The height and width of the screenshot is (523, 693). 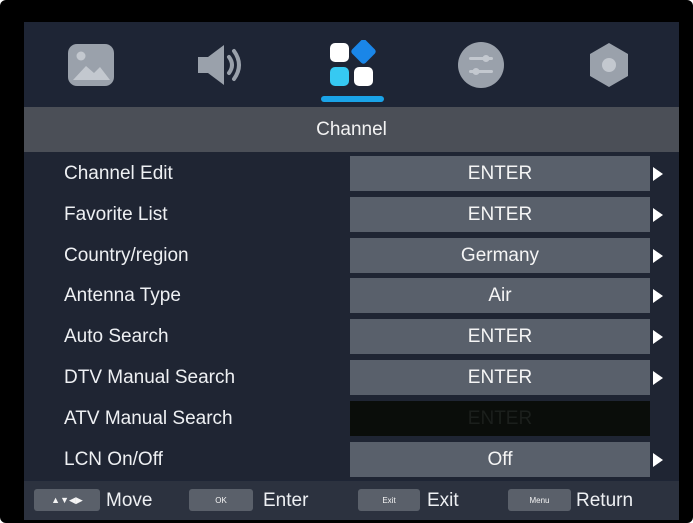 I want to click on channel-icon, so click(x=352, y=64).